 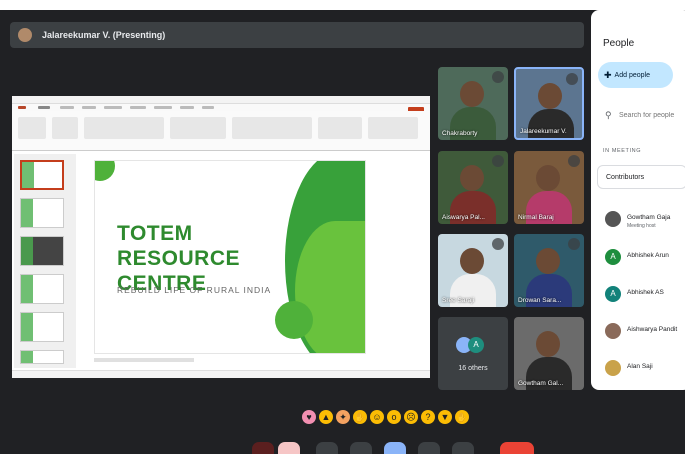 What do you see at coordinates (473, 353) in the screenshot?
I see `others-tile: A 16 others` at bounding box center [473, 353].